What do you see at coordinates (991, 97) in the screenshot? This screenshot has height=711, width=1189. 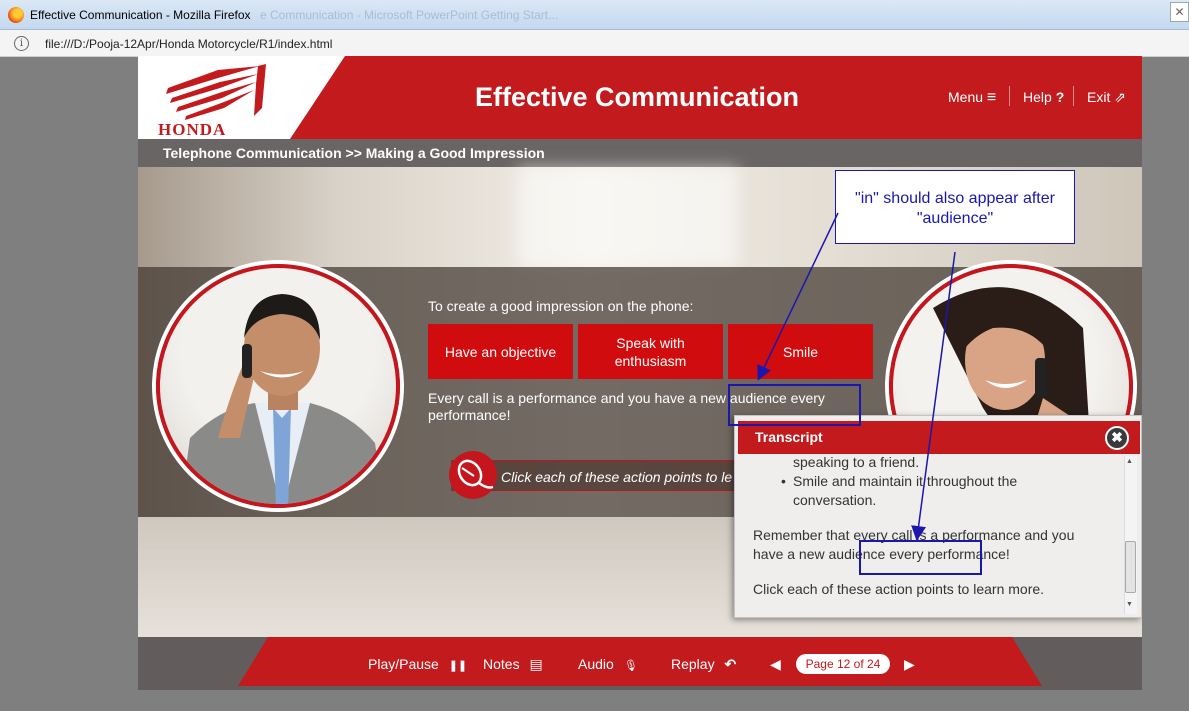 I see `hamburger-icon: ≡` at bounding box center [991, 97].